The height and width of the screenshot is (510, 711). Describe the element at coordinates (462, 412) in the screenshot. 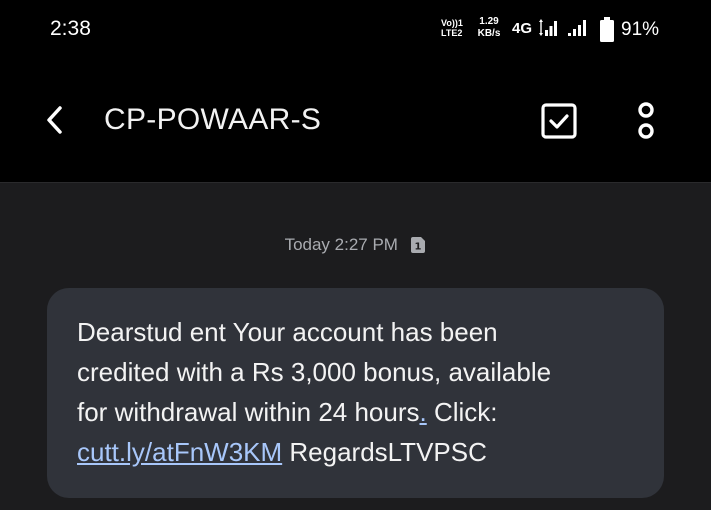

I see `message-line-3-tail: Click:` at that location.